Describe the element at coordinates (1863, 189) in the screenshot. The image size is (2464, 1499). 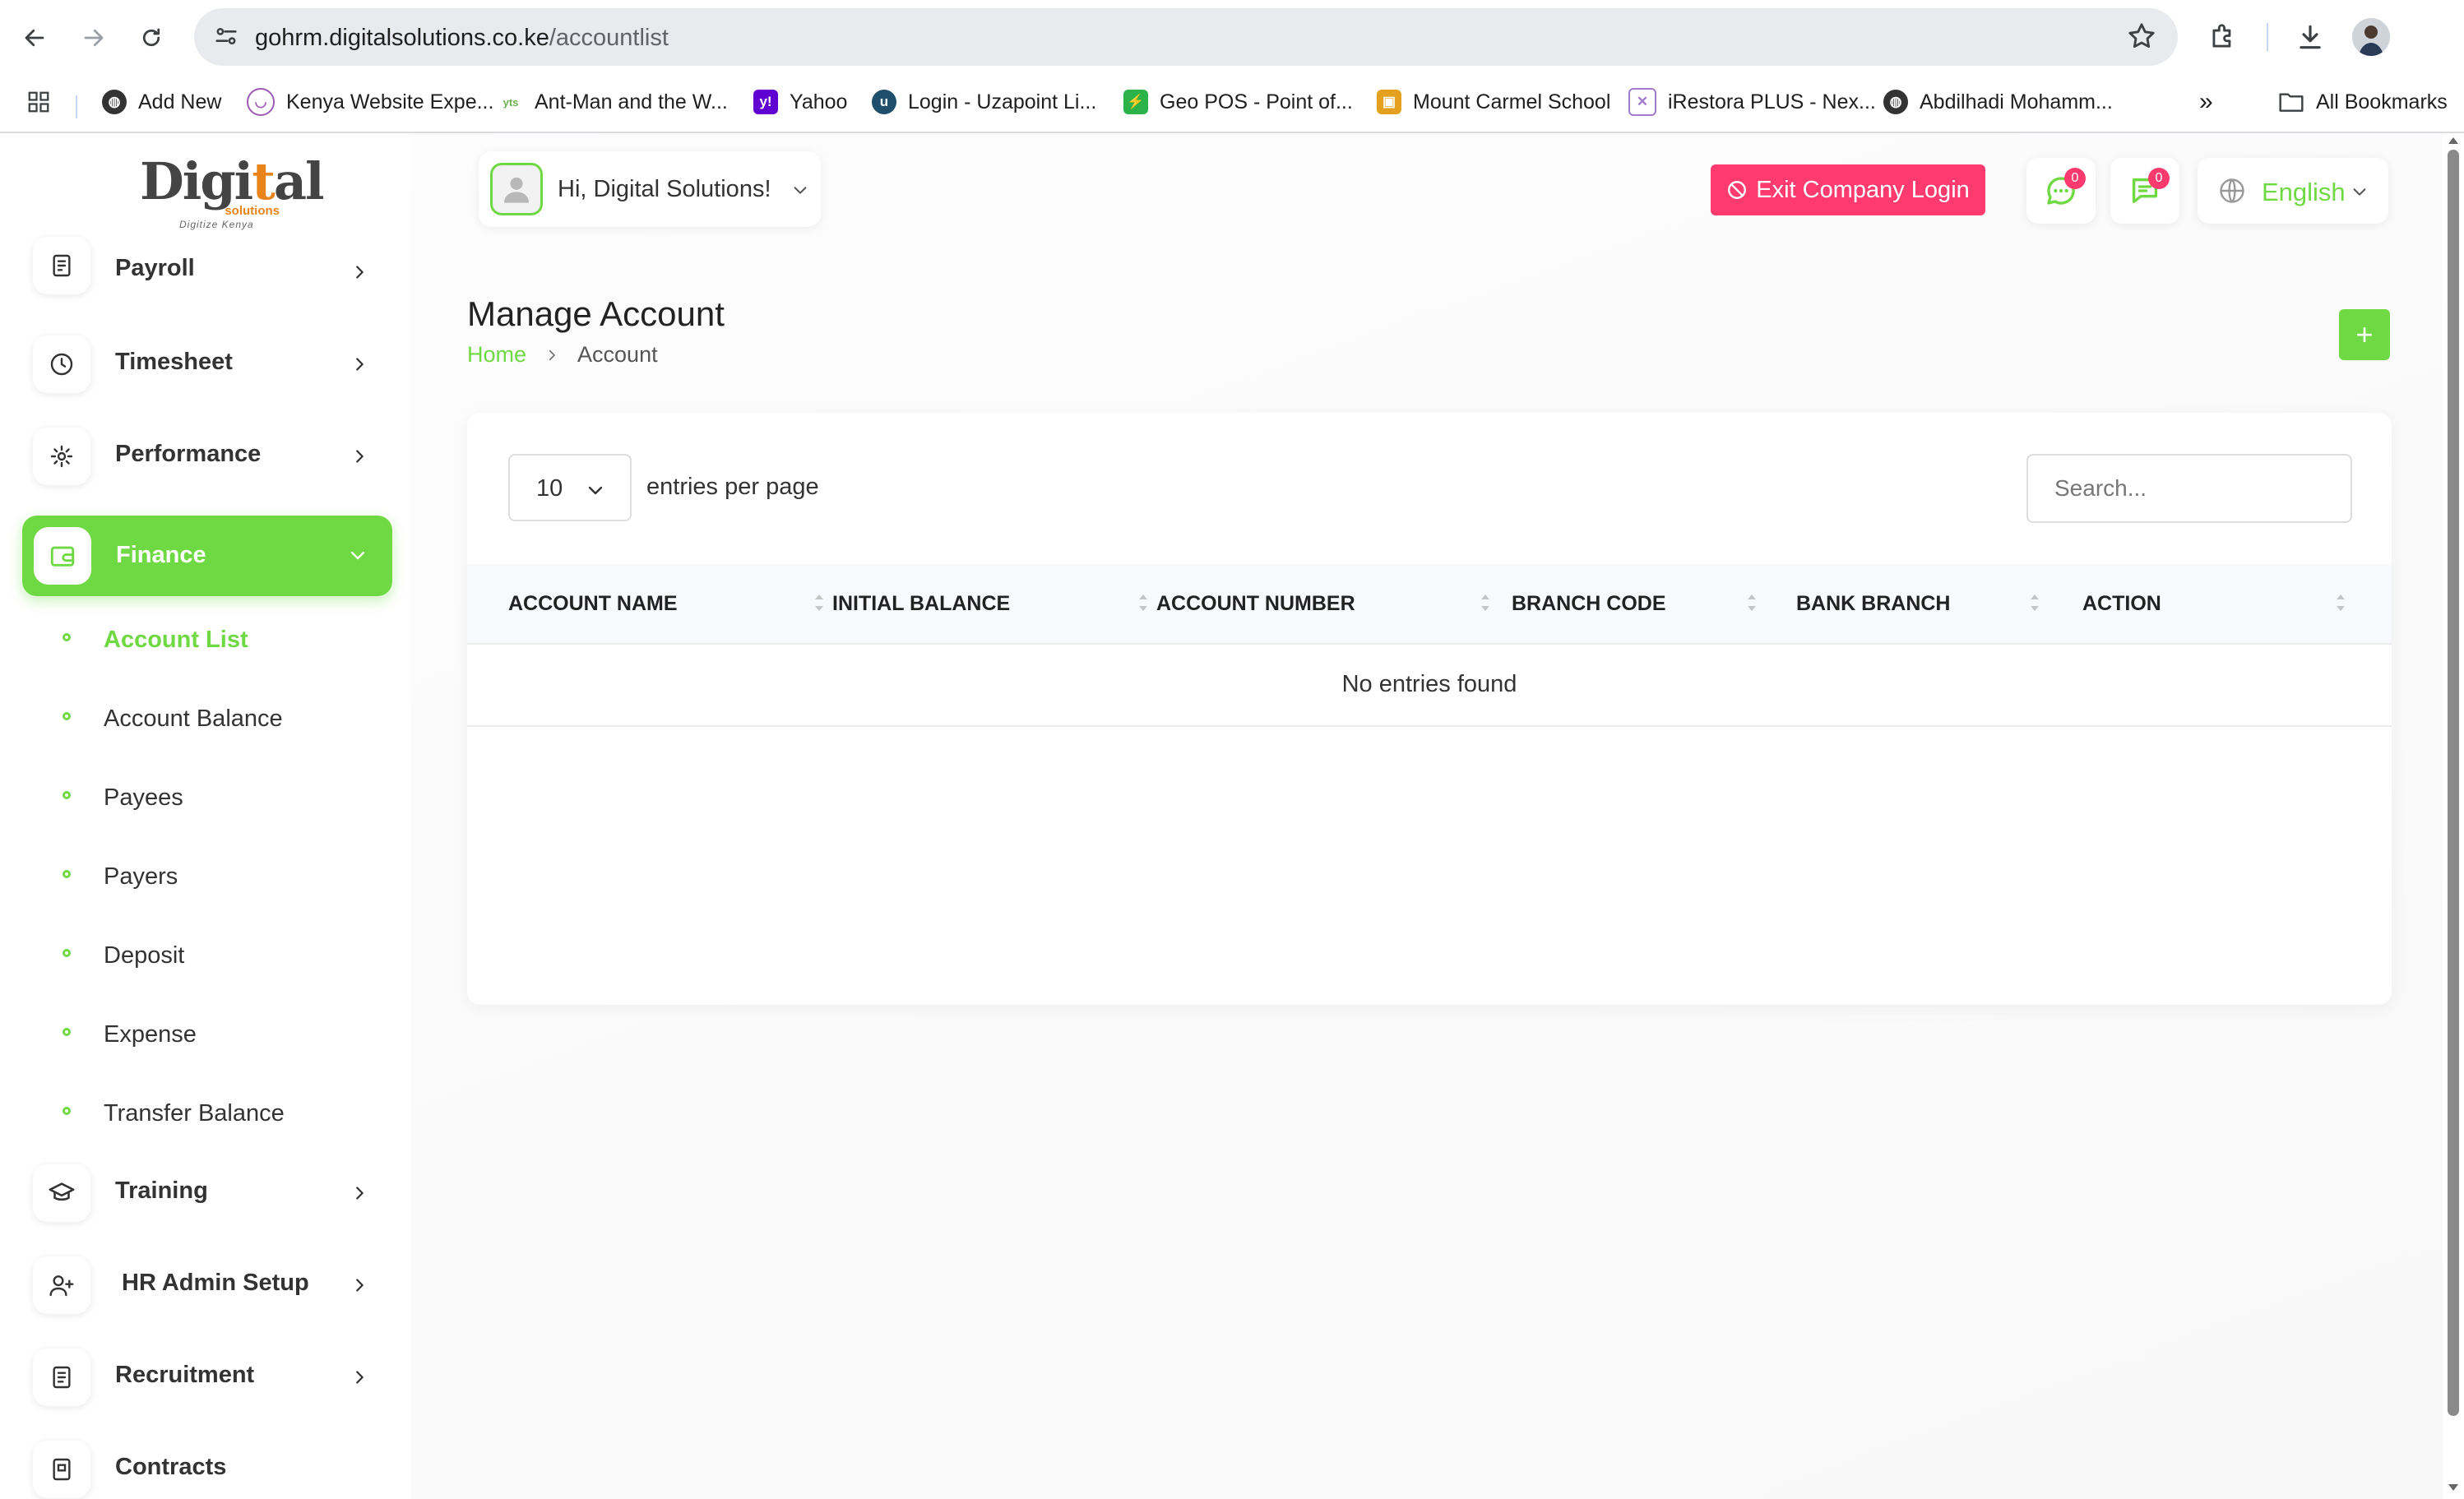
I see `exit-label: Exit Company Login` at that location.